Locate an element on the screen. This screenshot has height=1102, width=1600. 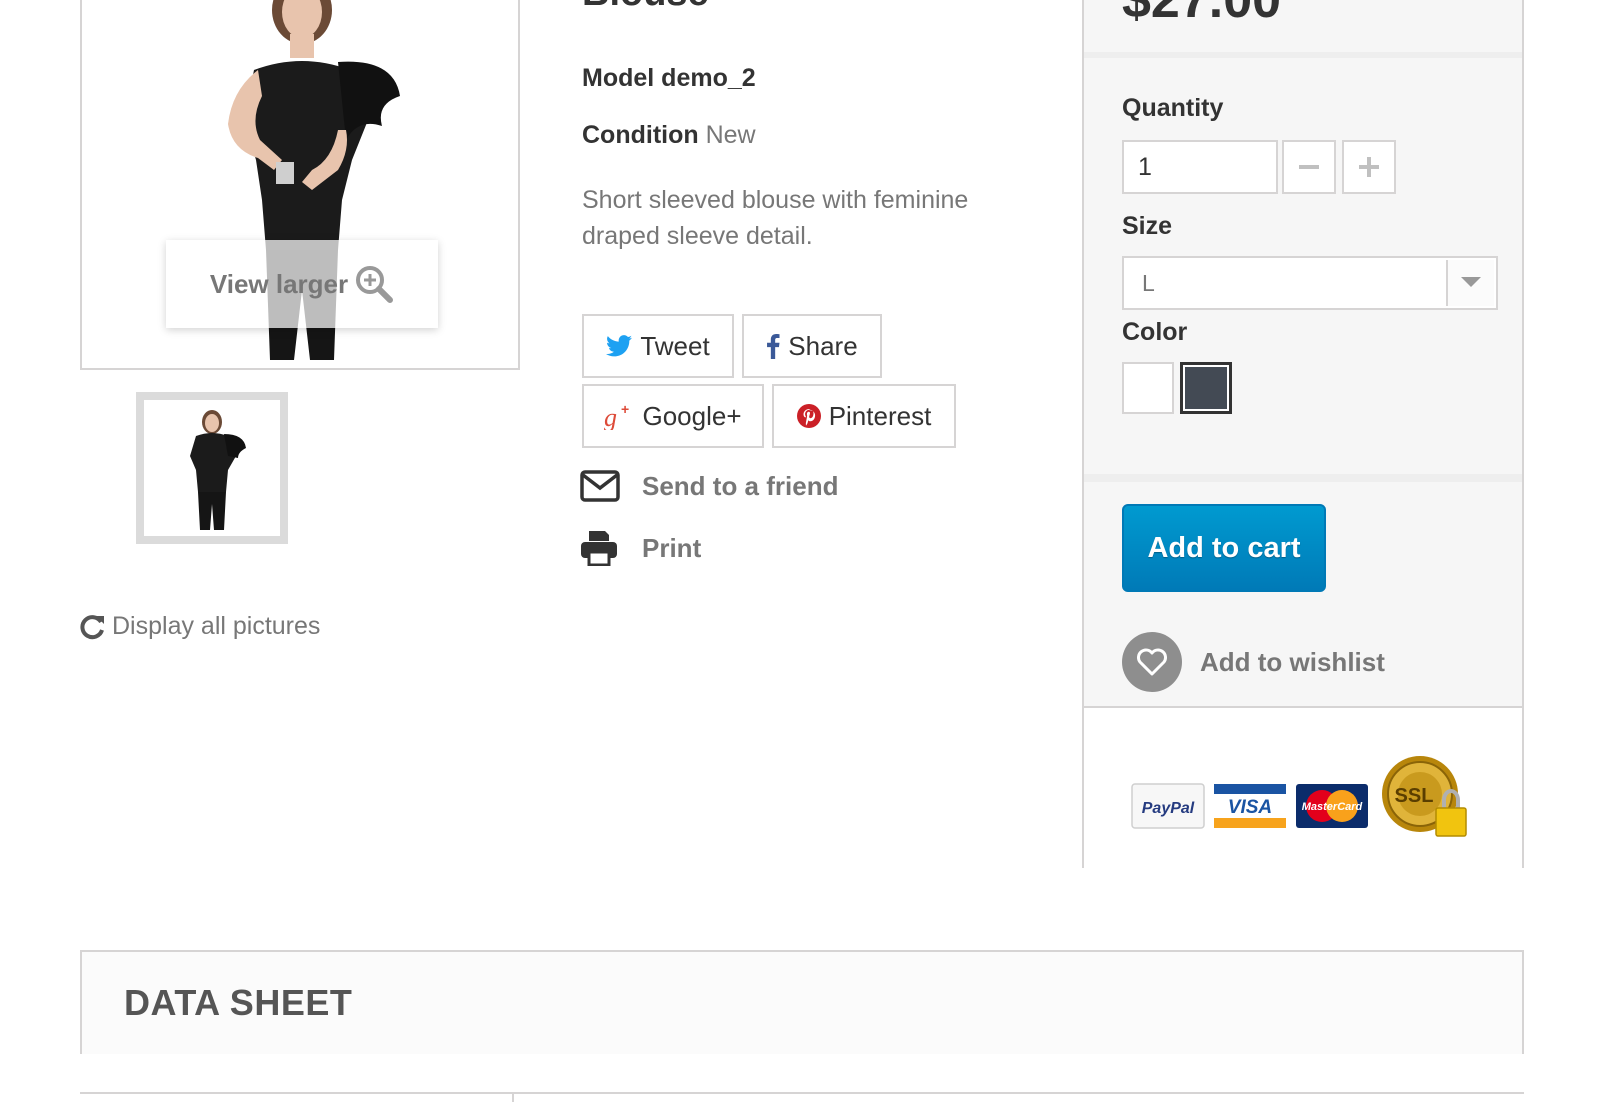
plus-icon is located at coordinates (1369, 167).